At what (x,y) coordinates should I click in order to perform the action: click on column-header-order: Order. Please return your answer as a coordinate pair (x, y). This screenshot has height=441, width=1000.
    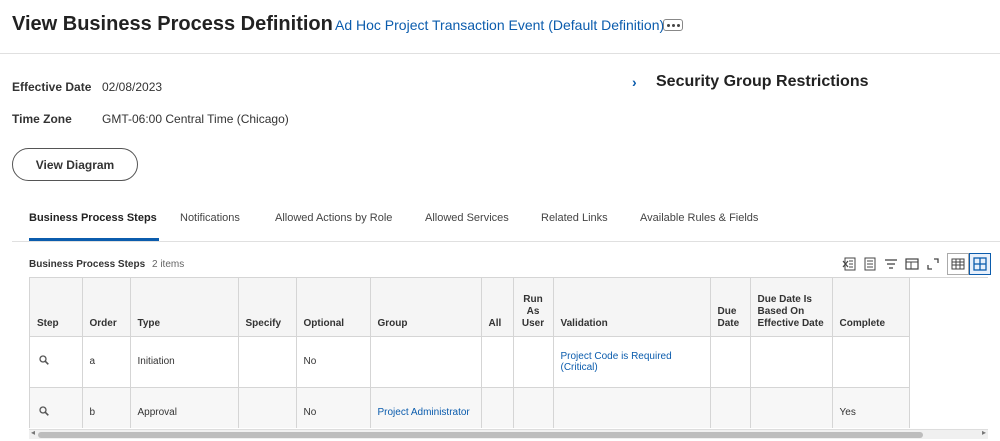
    Looking at the image, I should click on (106, 307).